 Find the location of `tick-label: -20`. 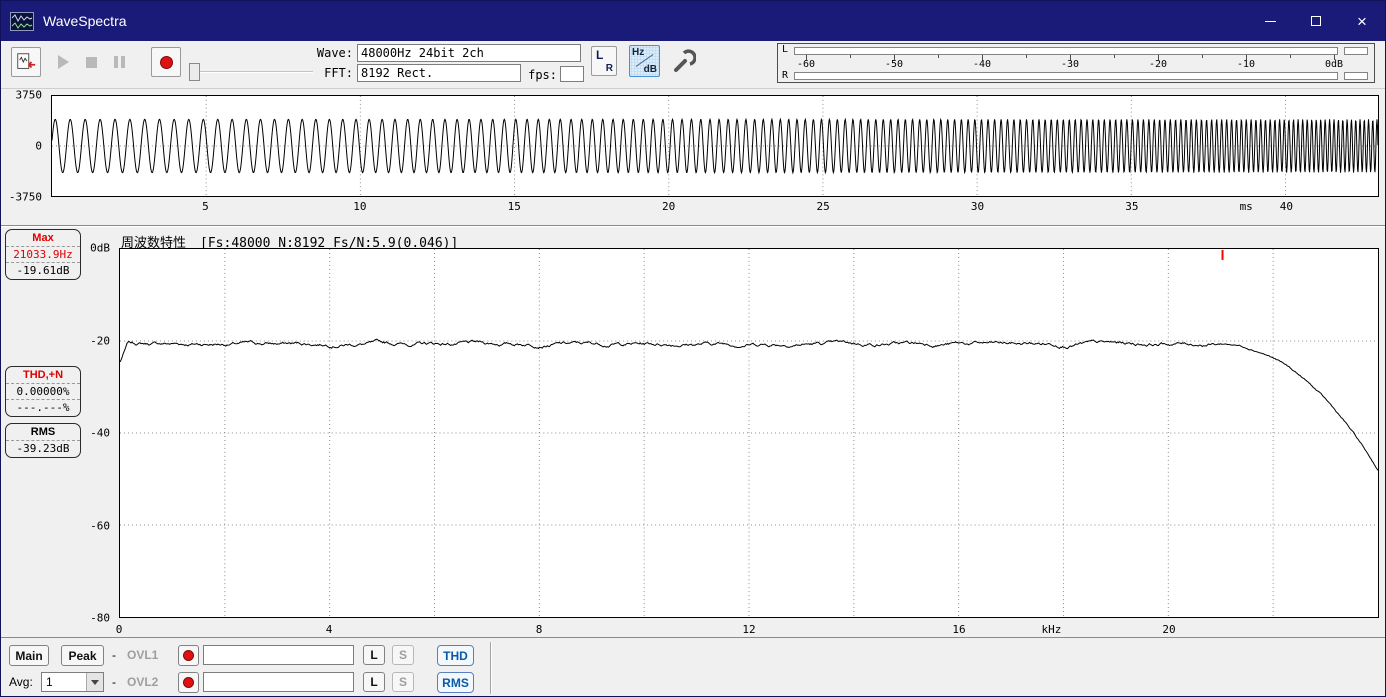

tick-label: -20 is located at coordinates (100, 340).